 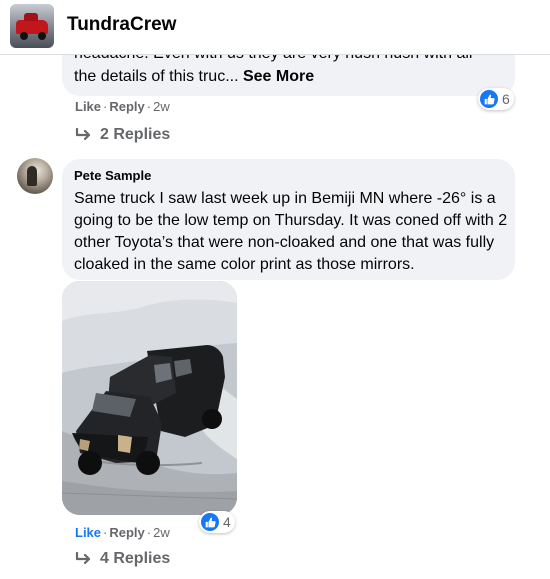 I want to click on view-replies-button: 2 Replies, so click(x=122, y=135).